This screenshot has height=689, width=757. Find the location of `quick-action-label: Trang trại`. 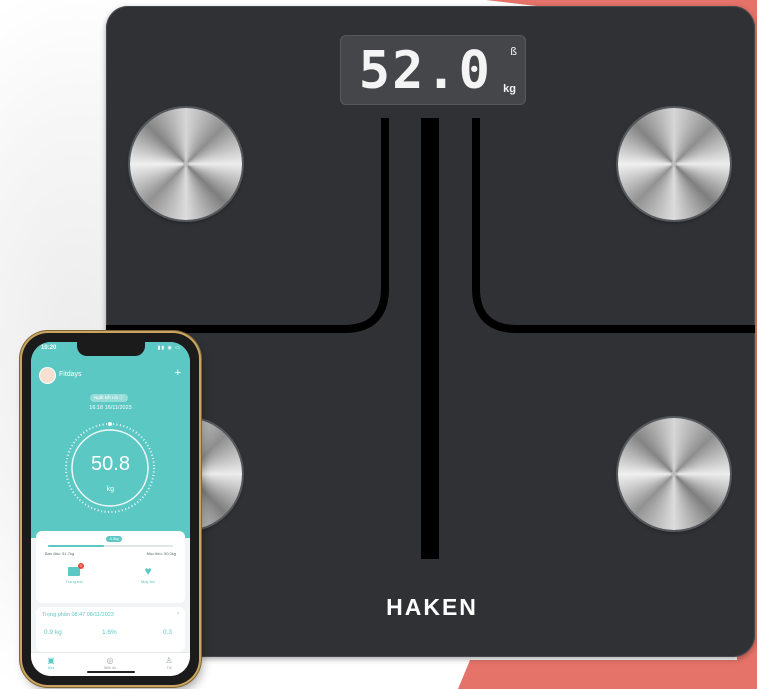

quick-action-label: Trang trại is located at coordinates (74, 581).